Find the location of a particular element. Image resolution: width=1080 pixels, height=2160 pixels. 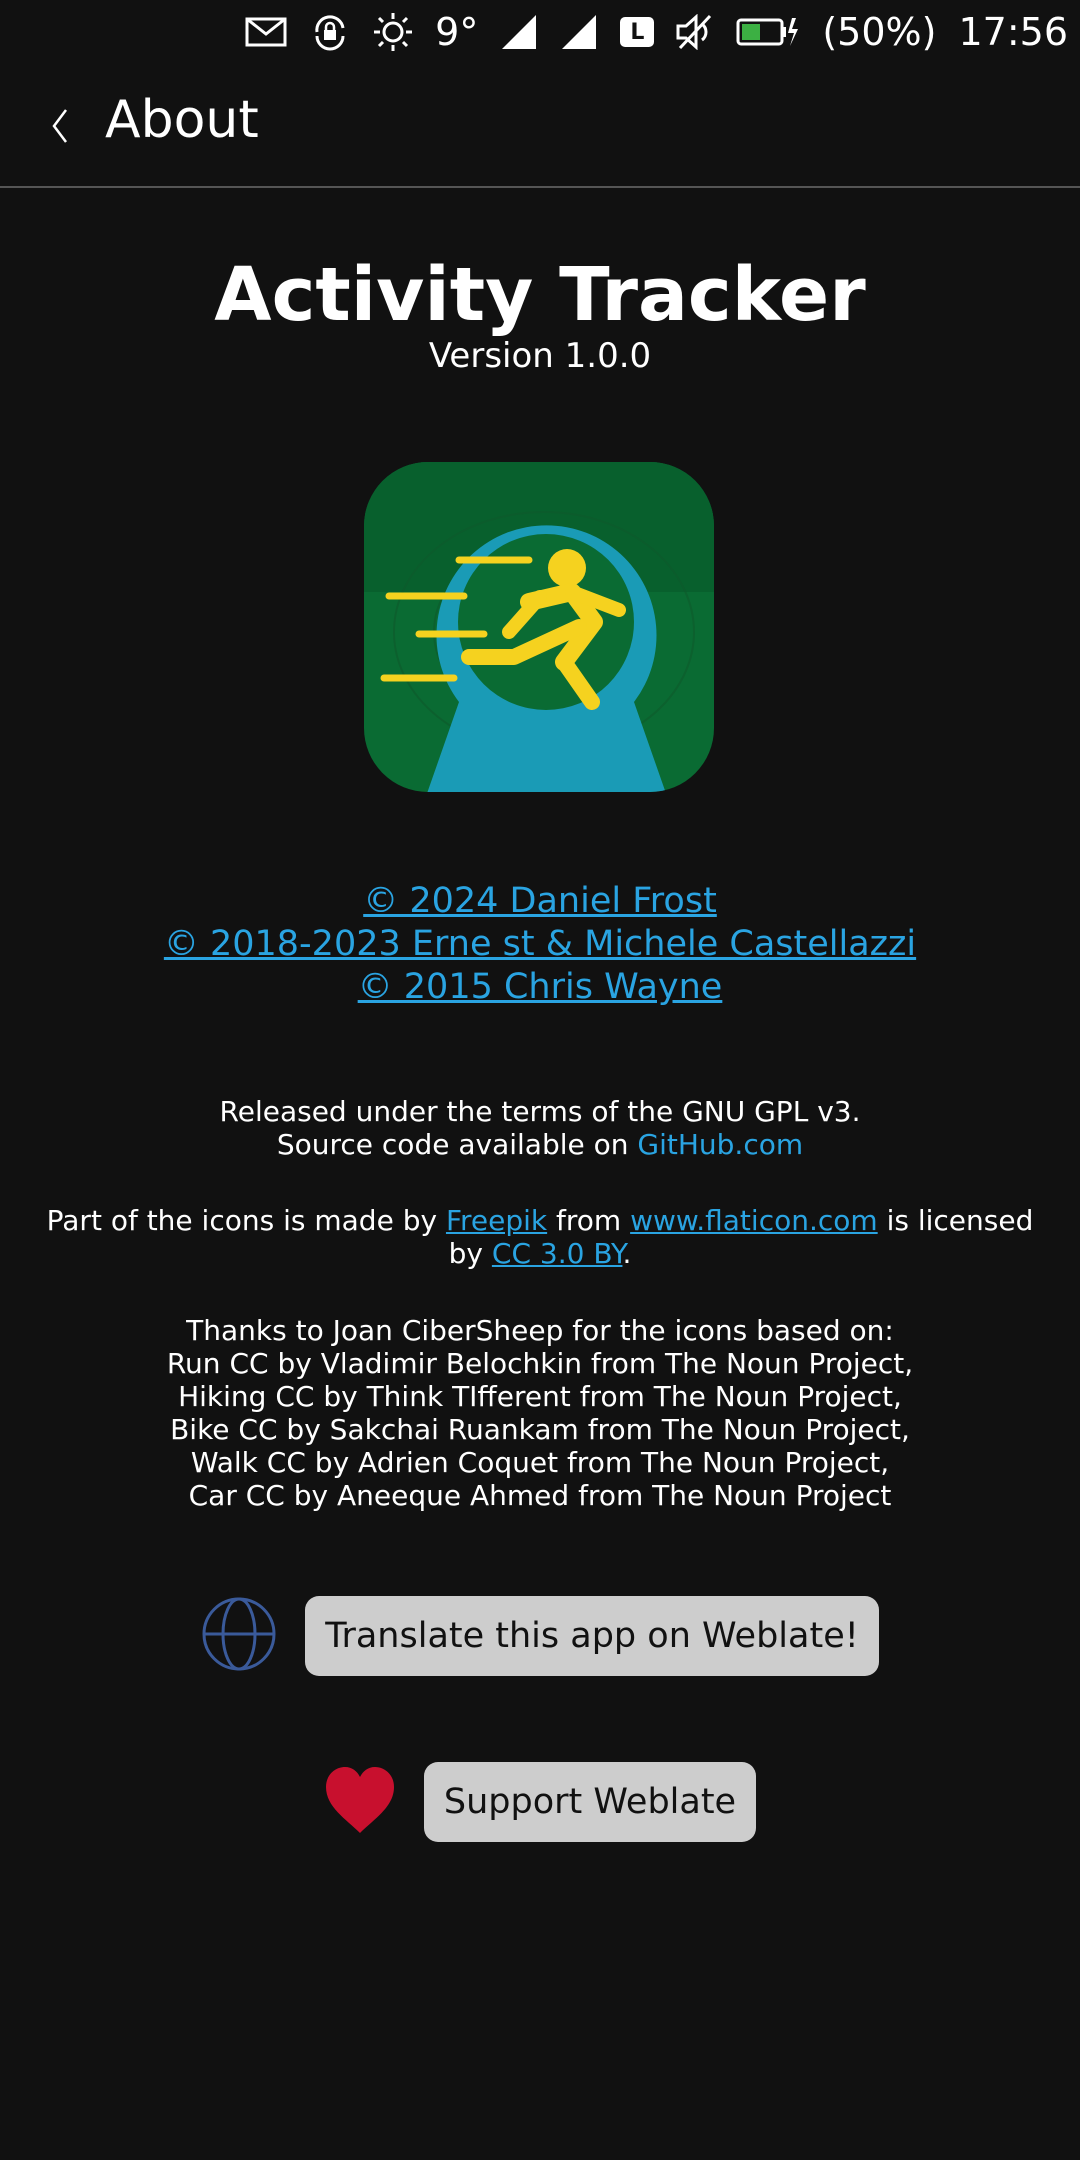

support-row: Support Weblate is located at coordinates (540, 1802).